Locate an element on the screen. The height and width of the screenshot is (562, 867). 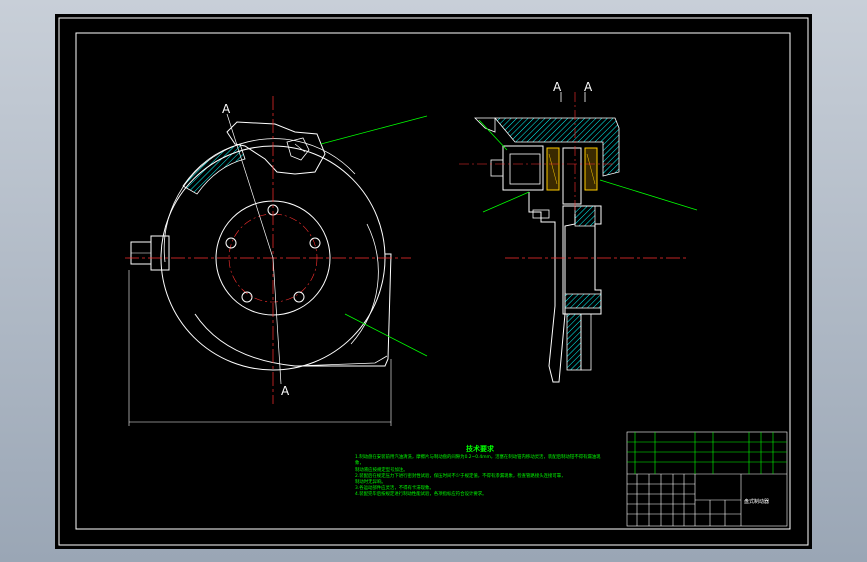
piston-cylinder is located at coordinates (523, 168).